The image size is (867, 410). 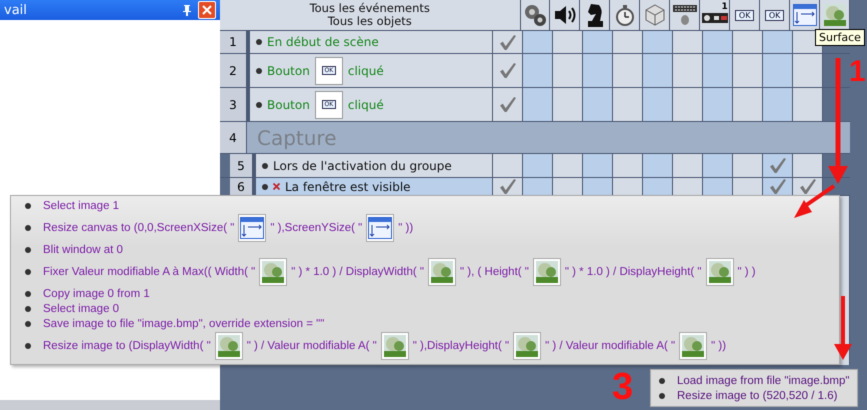 I want to click on close-button, so click(x=207, y=10).